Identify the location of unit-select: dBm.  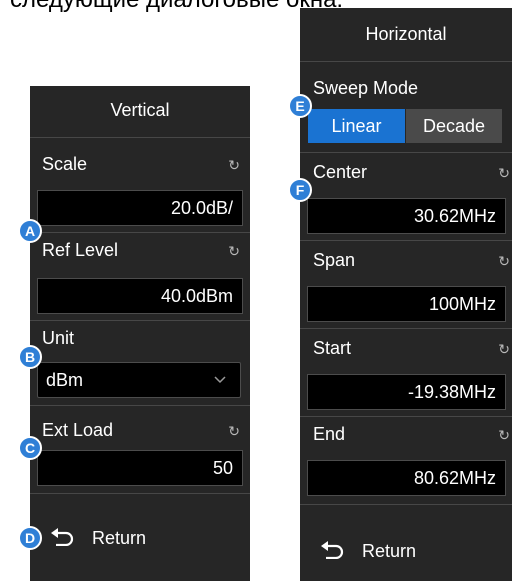
(139, 380).